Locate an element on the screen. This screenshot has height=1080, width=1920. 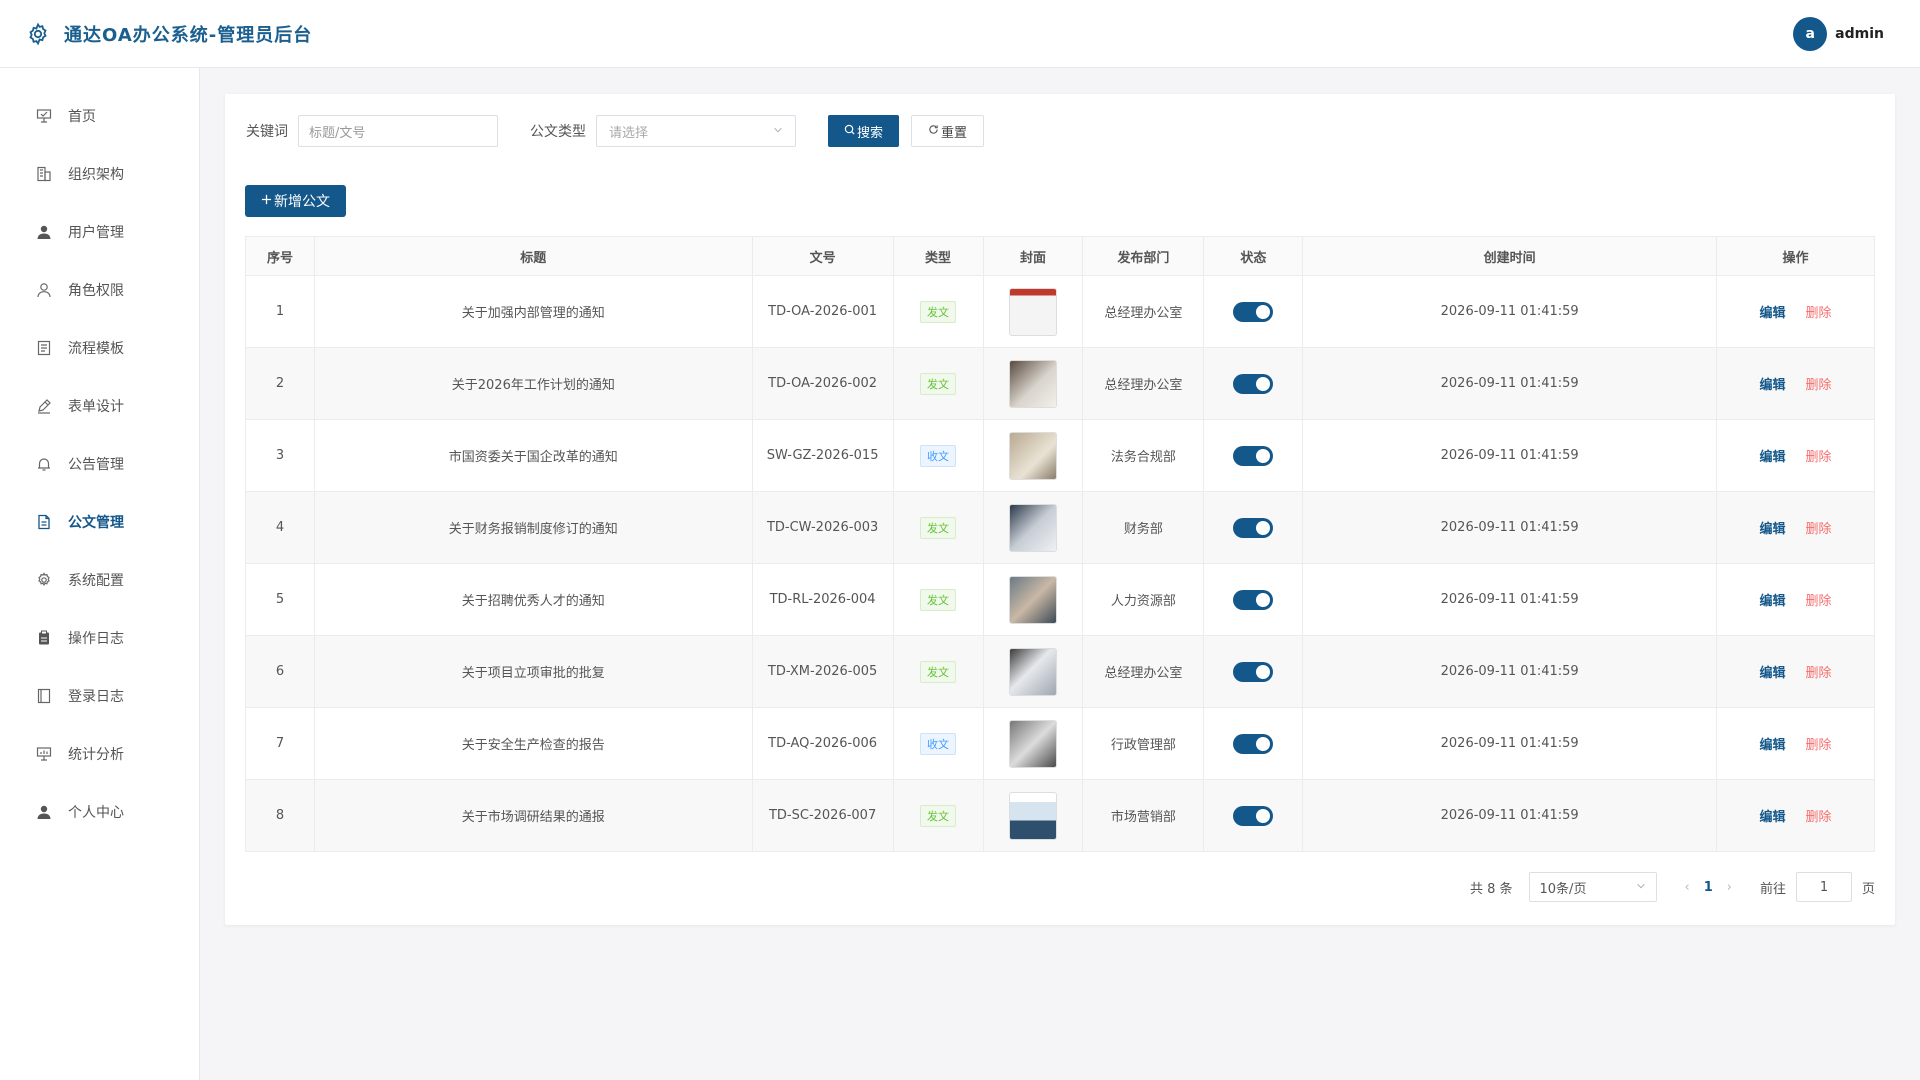
row-title: 关于财务报销制度修订的通知 is located at coordinates (533, 527).